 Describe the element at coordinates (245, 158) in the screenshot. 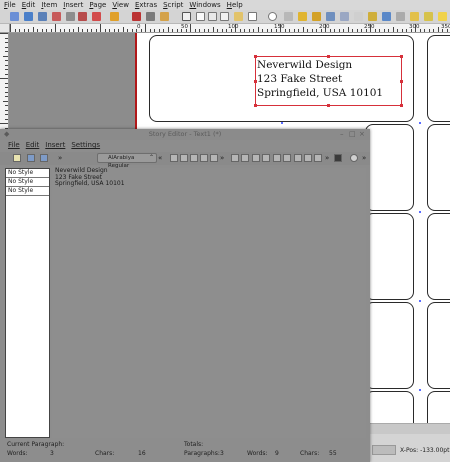

I see `underline-words-icon` at that location.